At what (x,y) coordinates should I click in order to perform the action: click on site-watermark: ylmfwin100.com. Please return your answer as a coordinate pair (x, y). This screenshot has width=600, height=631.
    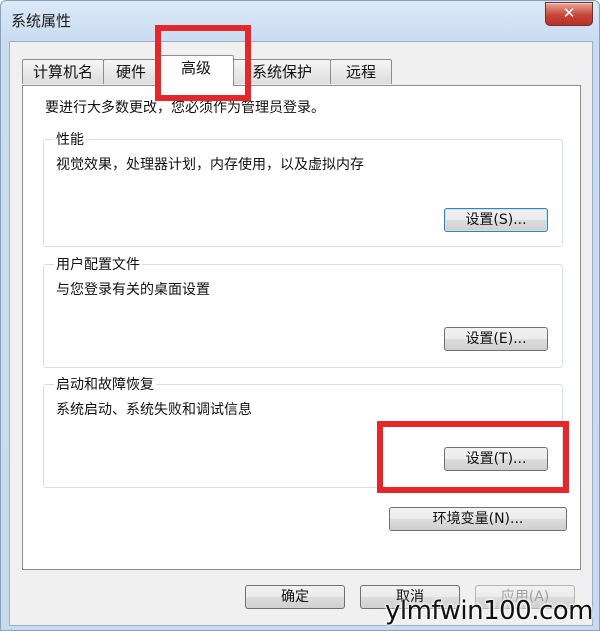
    Looking at the image, I should click on (489, 611).